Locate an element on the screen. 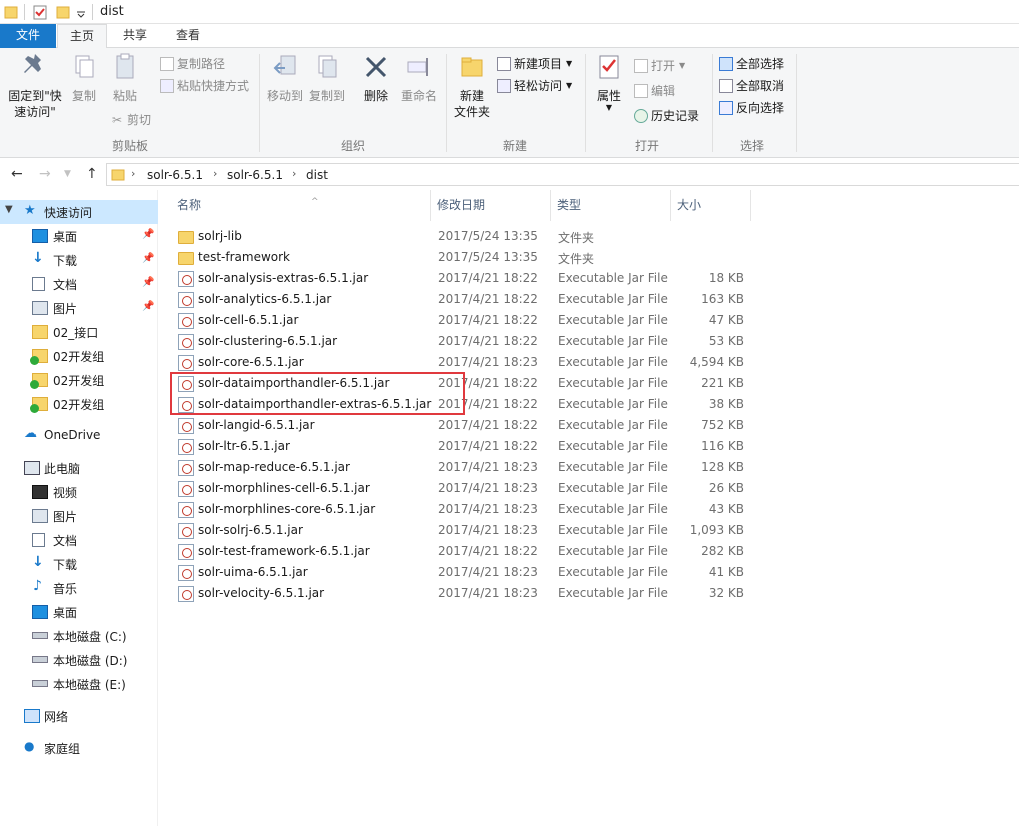  rename-button: 重命名 is located at coordinates (419, 77).